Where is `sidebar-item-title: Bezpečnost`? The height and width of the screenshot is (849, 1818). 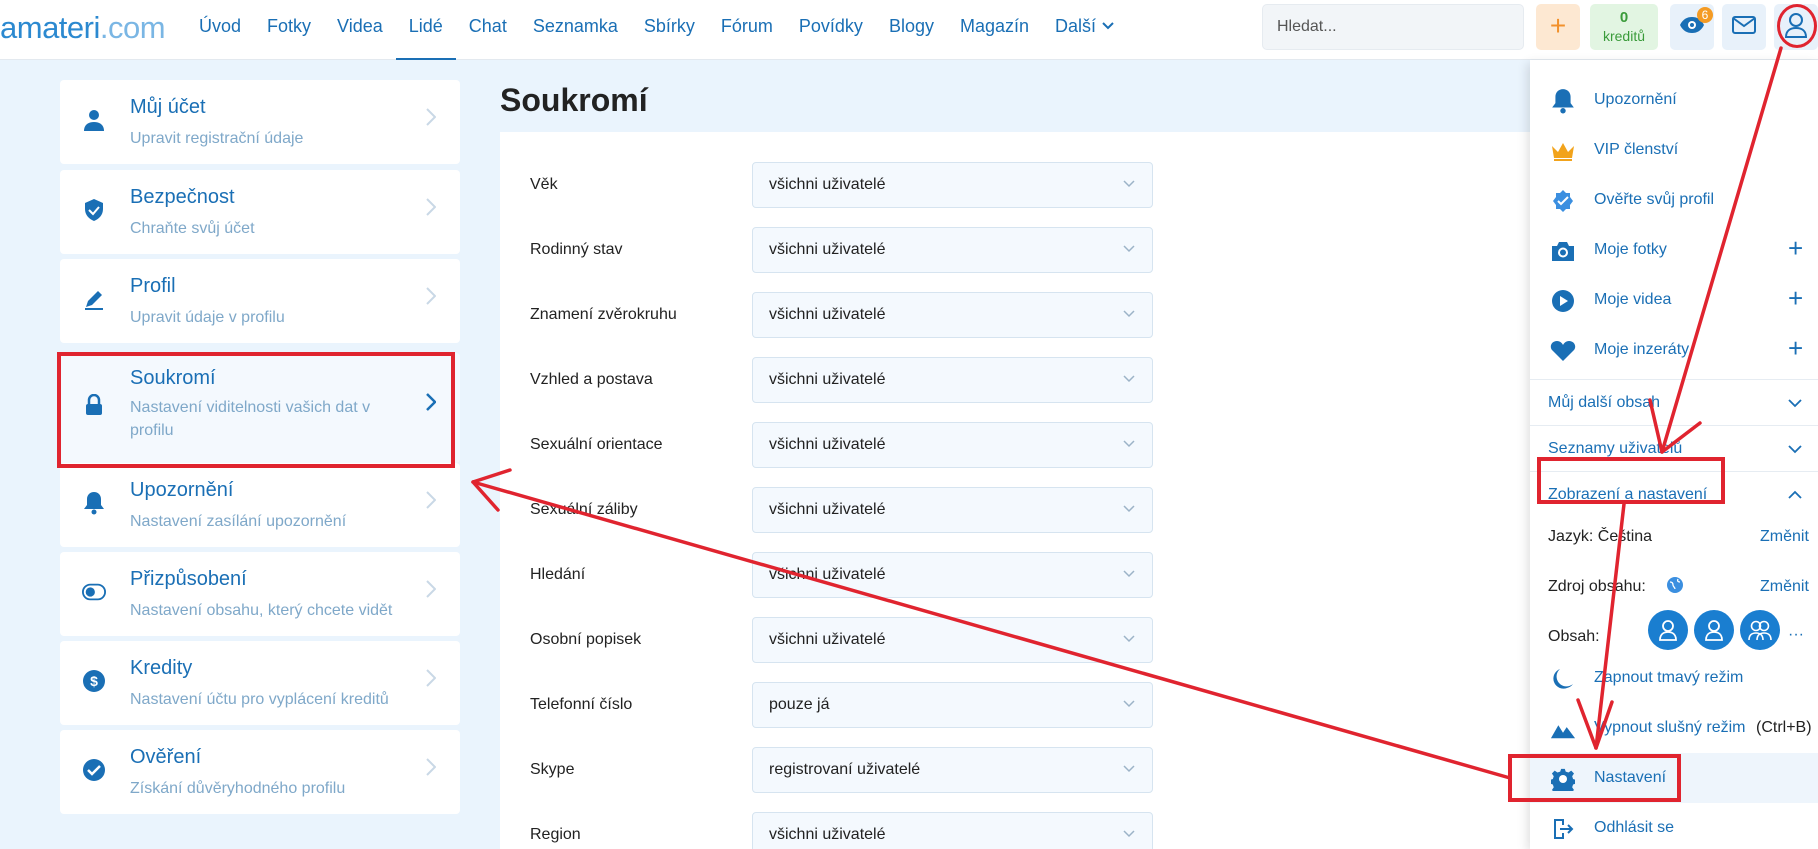
sidebar-item-title: Bezpečnost is located at coordinates (182, 197).